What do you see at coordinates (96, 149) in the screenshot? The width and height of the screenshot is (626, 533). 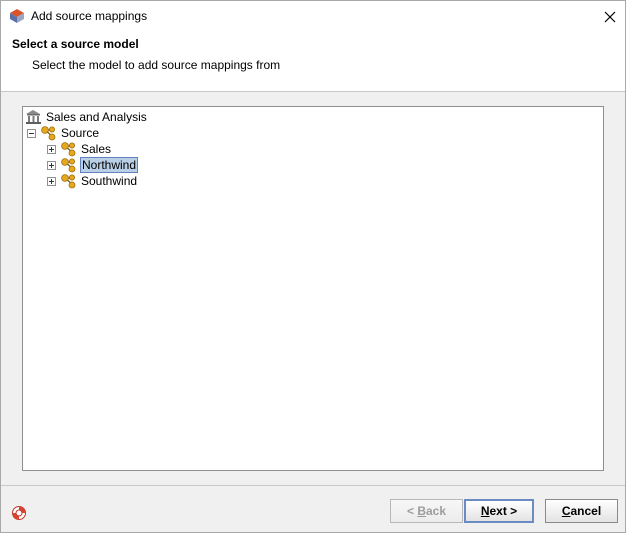 I see `tree-node-label: Sales` at bounding box center [96, 149].